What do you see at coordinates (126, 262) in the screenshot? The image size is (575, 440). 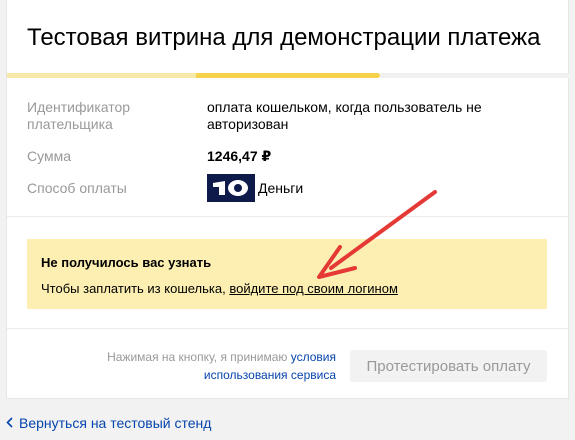 I see `notice-title: Не получилось вас узнать` at bounding box center [126, 262].